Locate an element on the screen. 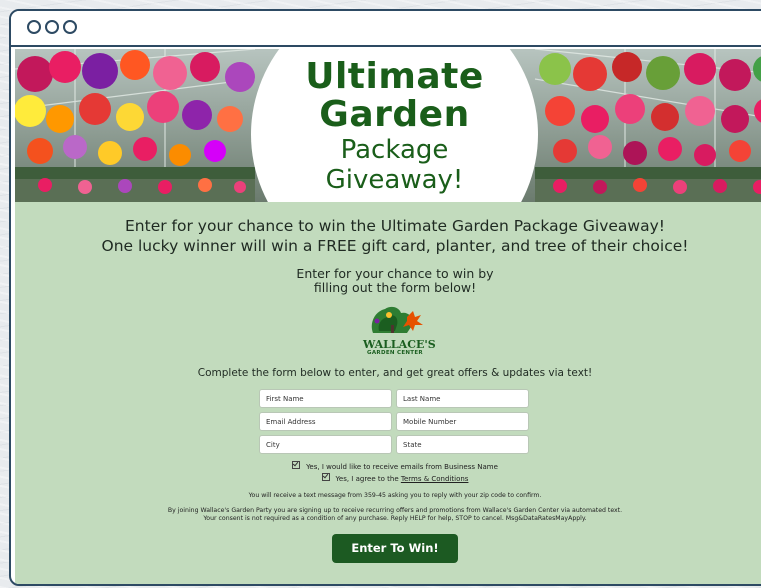 This screenshot has height=588, width=761. title-line-1: Ultimate is located at coordinates (394, 76).